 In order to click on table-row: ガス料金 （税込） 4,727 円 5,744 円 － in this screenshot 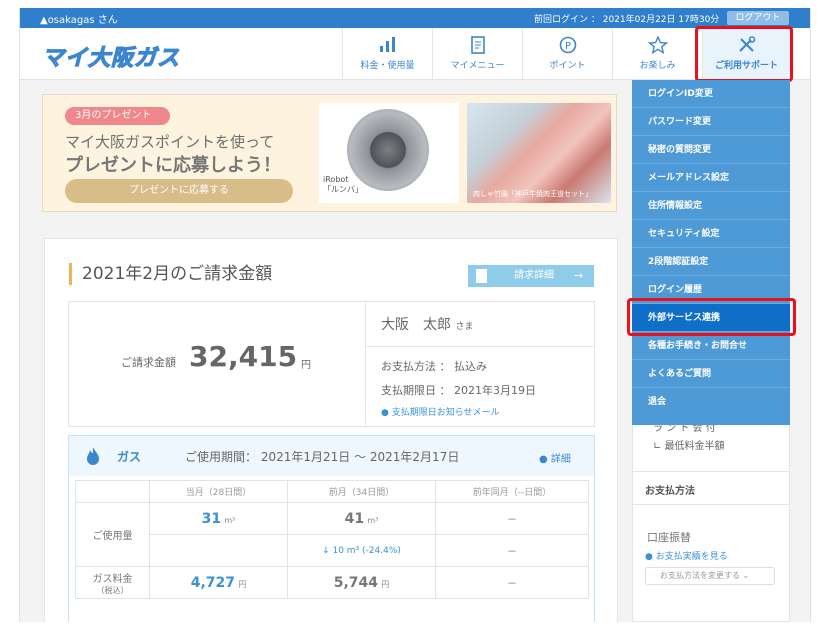, I will do `click(332, 582)`.